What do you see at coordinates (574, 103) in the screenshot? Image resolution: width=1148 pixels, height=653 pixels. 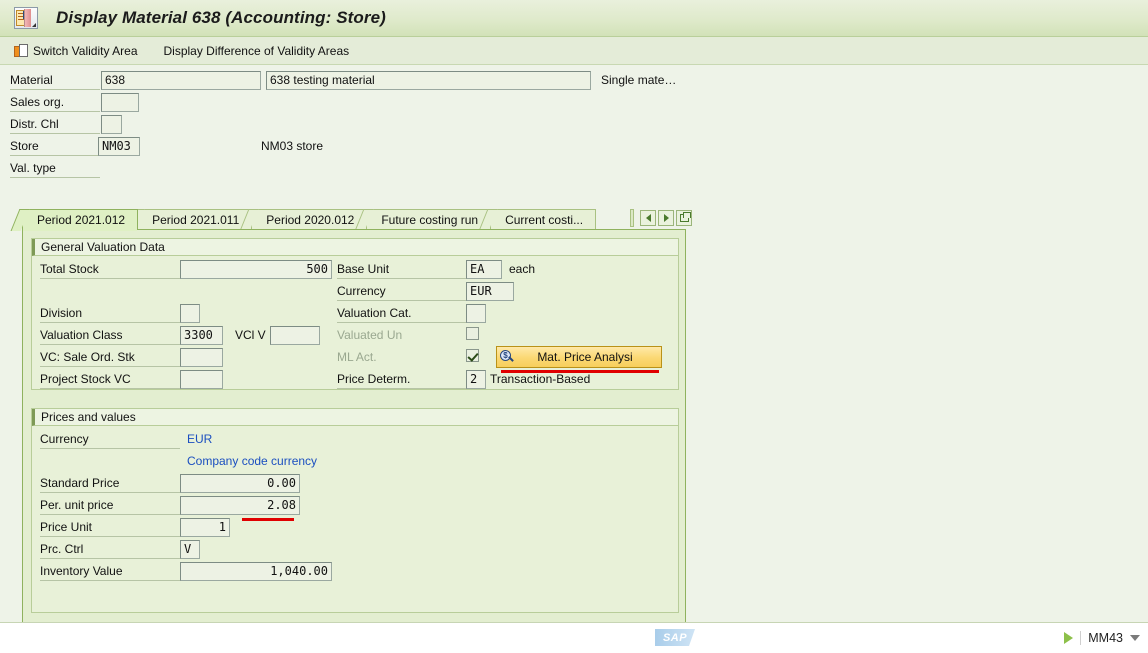 I see `header-row-sales-org: Sales org.` at bounding box center [574, 103].